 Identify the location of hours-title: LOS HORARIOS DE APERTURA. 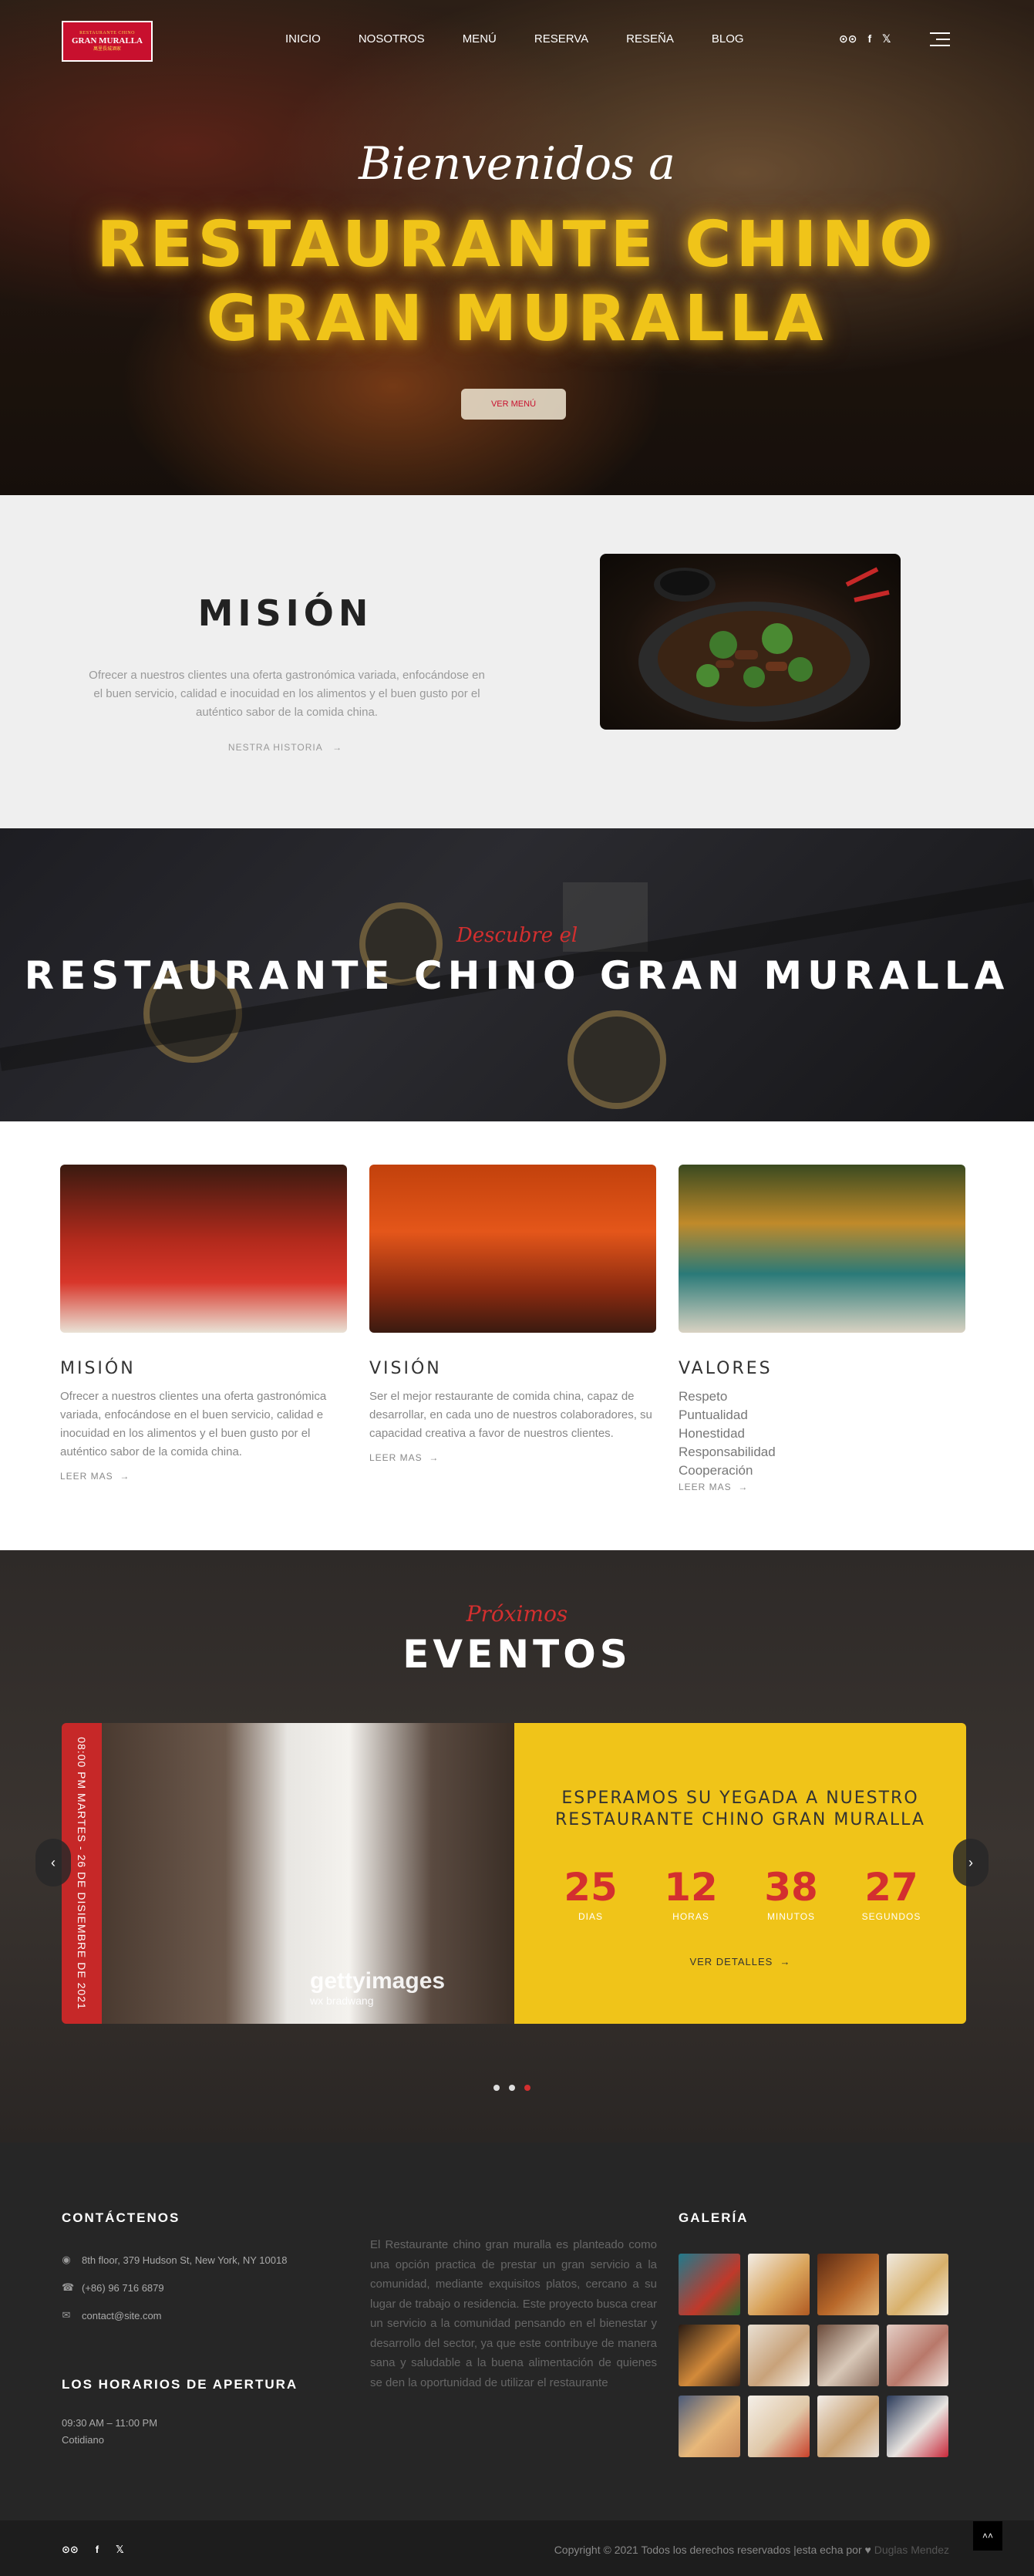
(180, 2384).